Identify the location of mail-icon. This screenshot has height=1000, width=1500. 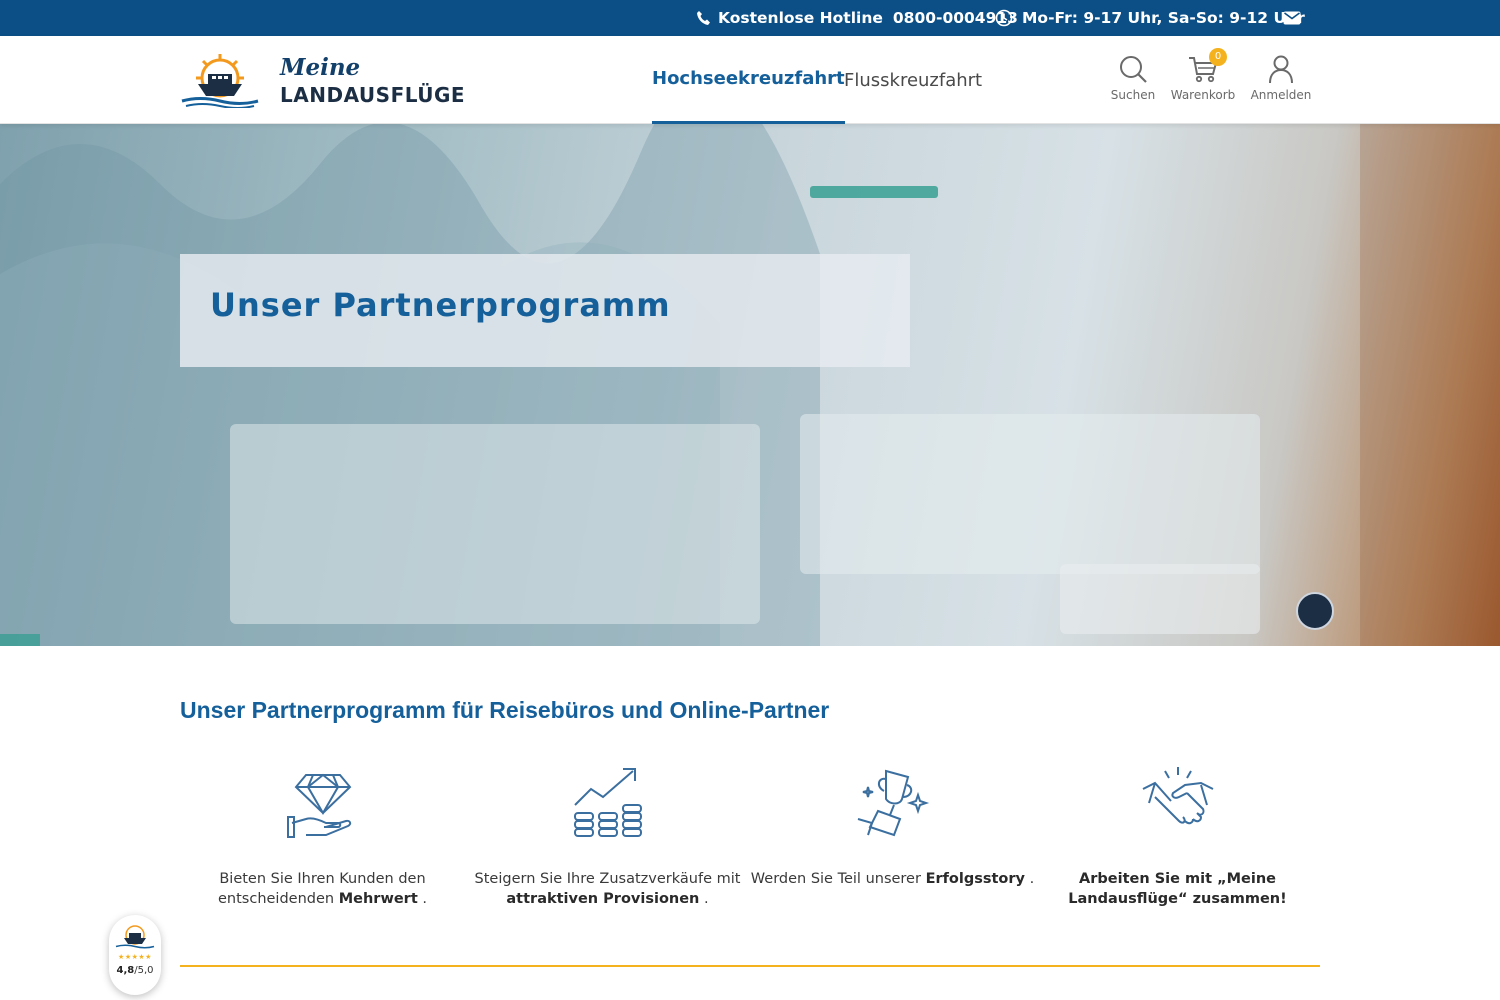
(1292, 18).